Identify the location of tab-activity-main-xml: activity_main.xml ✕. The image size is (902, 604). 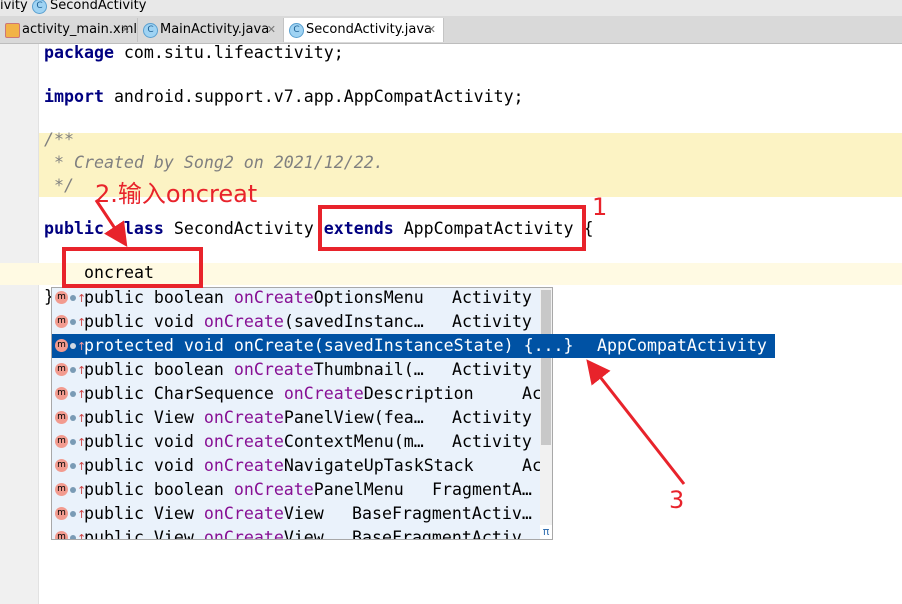
(69, 30).